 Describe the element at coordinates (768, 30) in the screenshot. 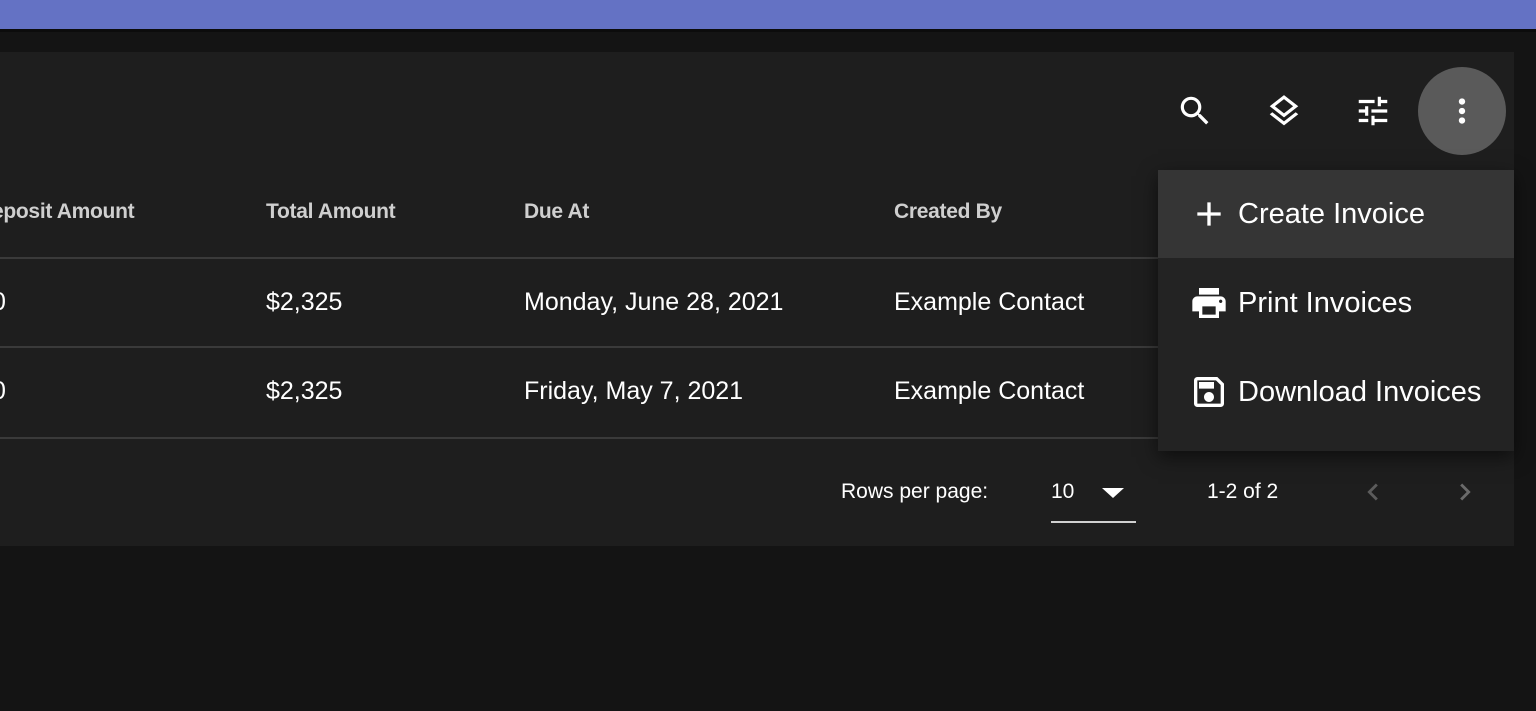

I see `top-bar-shadow` at that location.